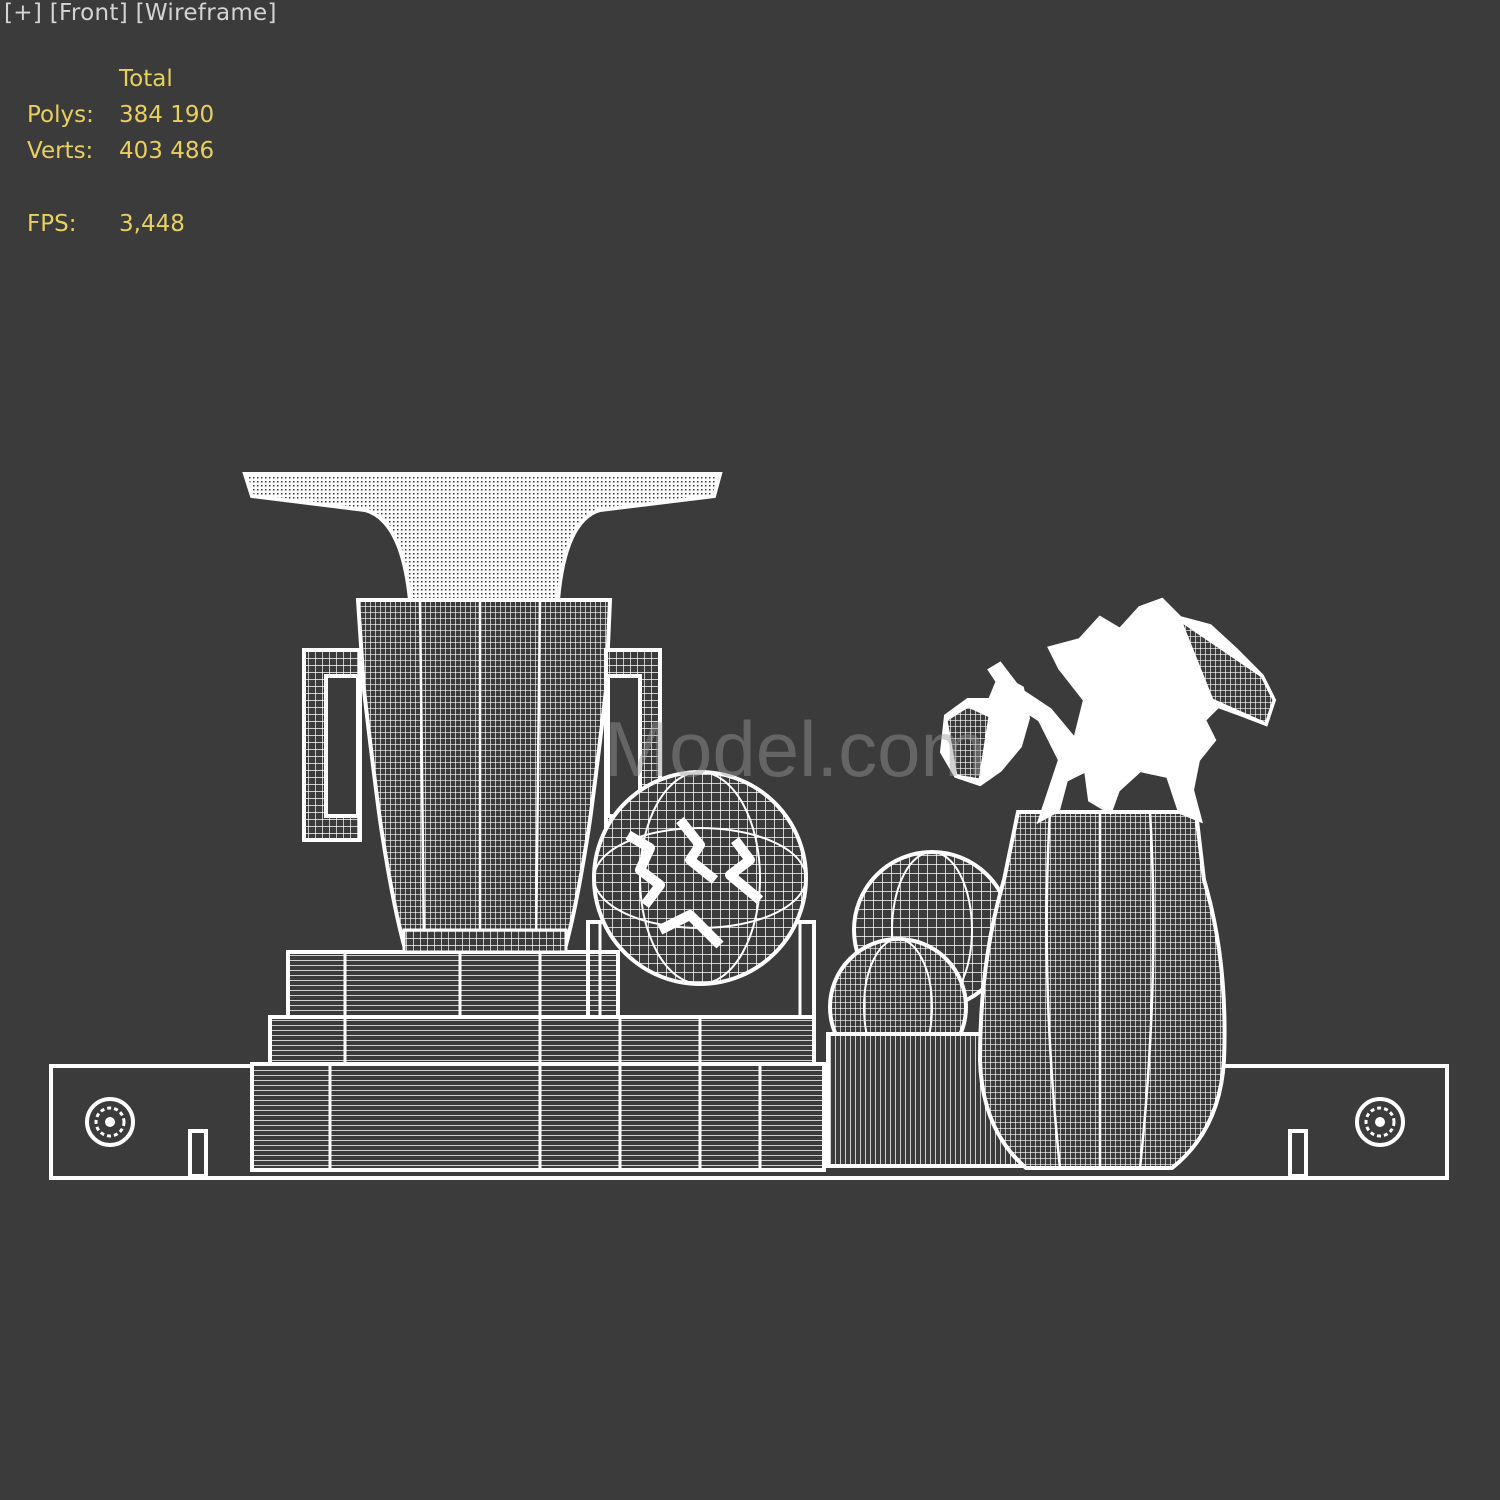  Describe the element at coordinates (700, 878) in the screenshot. I see `large-wire-sphere` at that location.